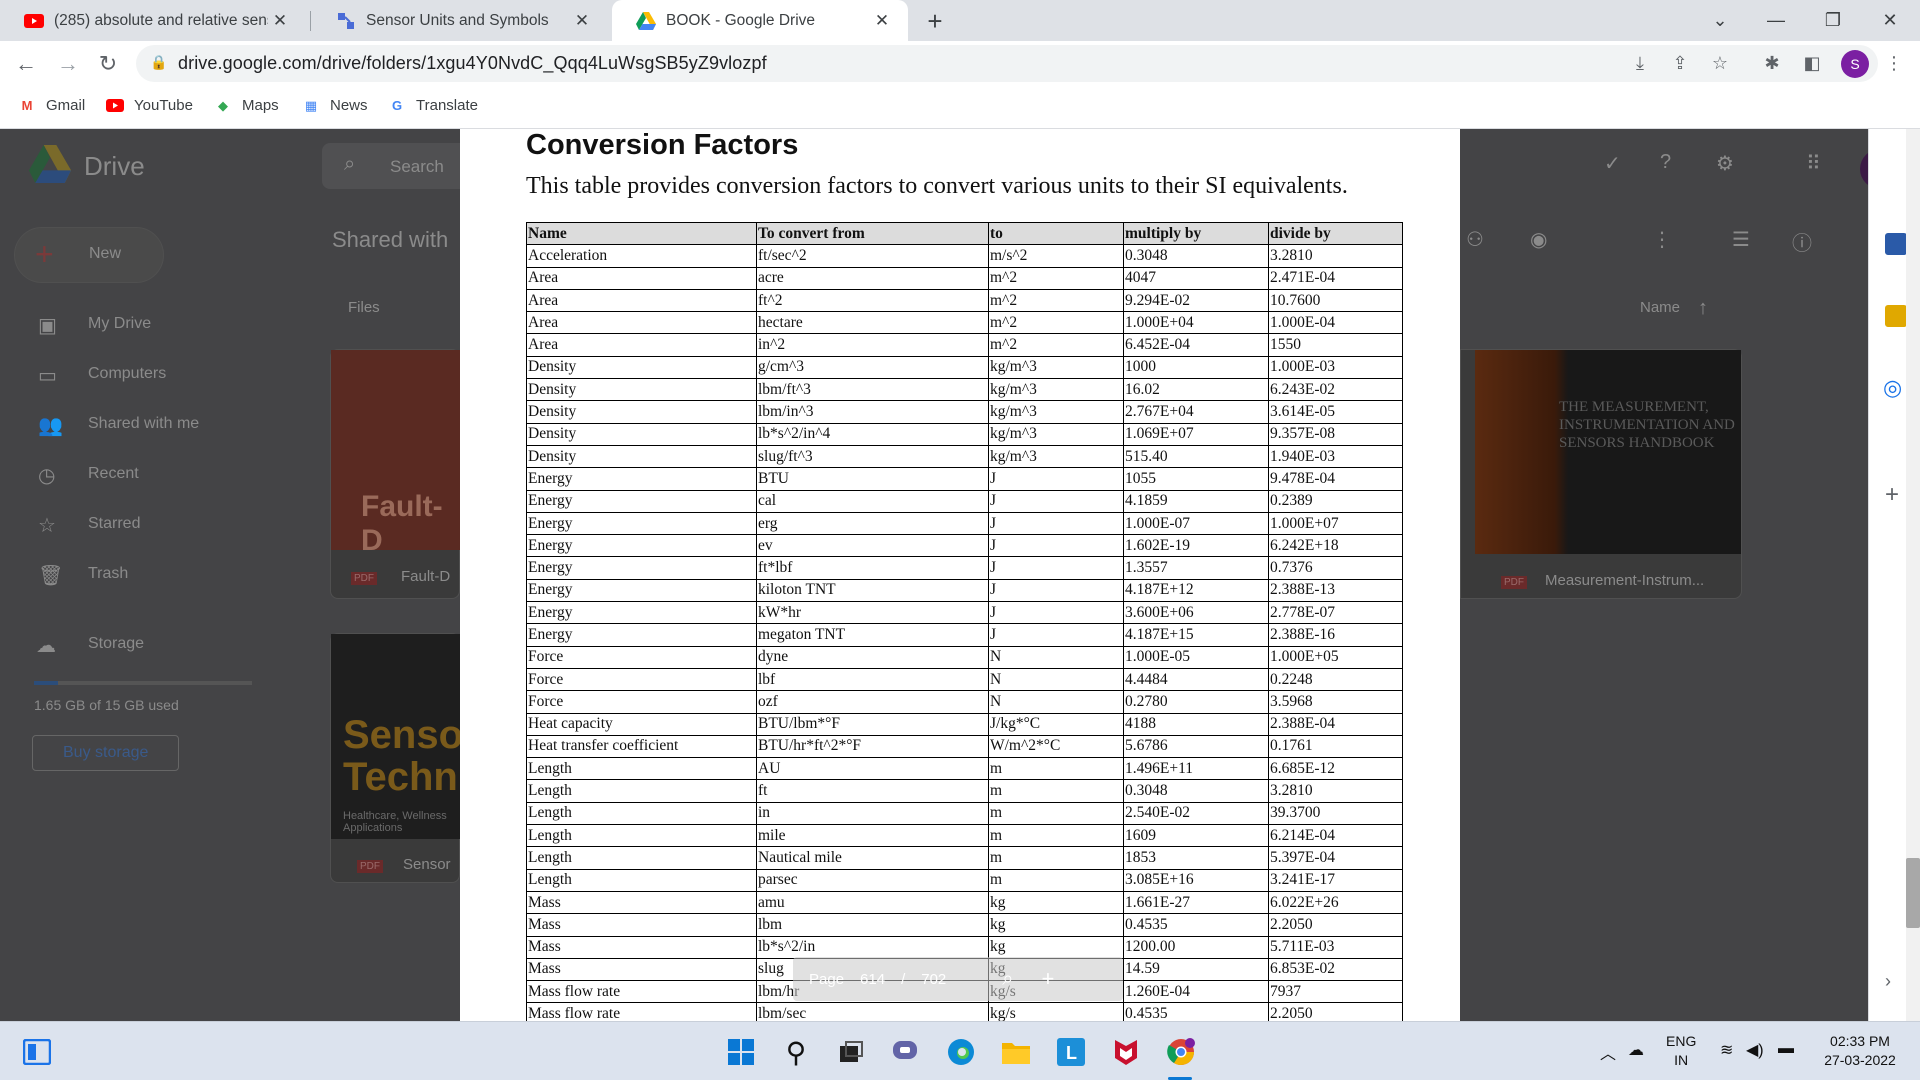 This screenshot has height=1080, width=1920. What do you see at coordinates (872, 523) in the screenshot?
I see `table-cell: erg` at bounding box center [872, 523].